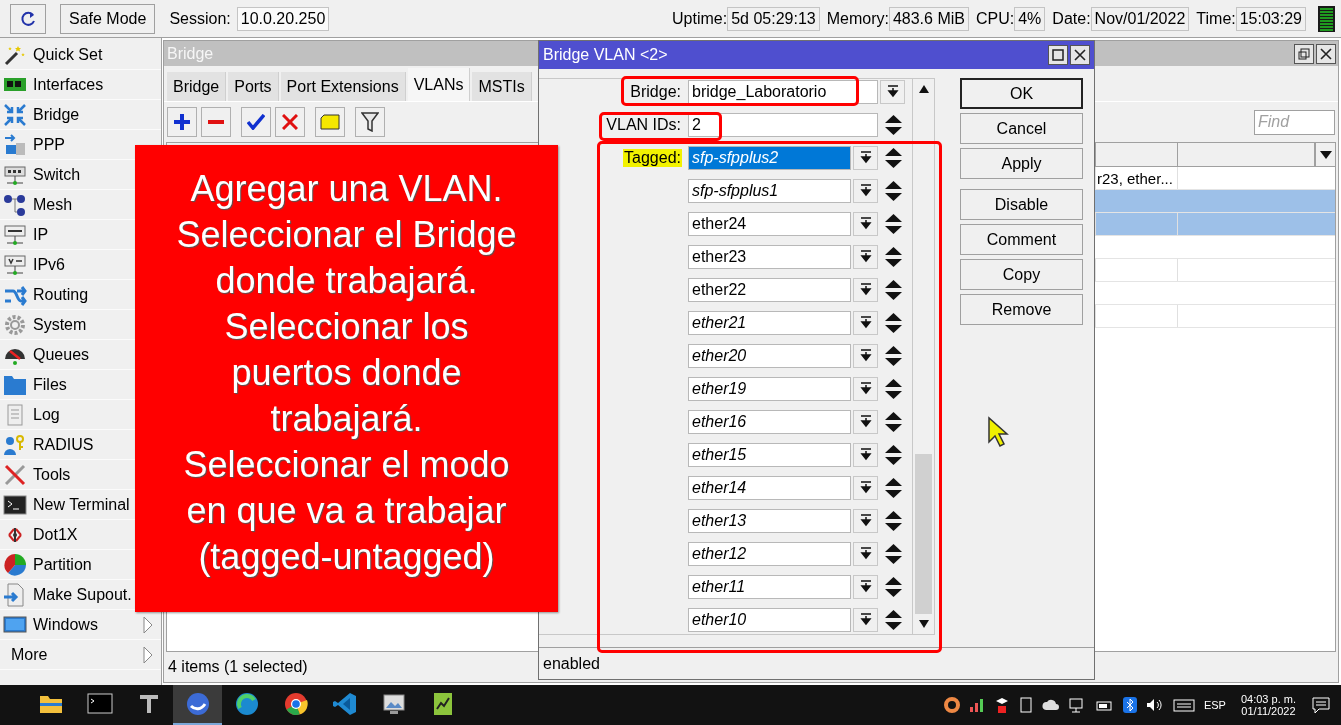 This screenshot has height=725, width=1341. What do you see at coordinates (1326, 18) in the screenshot?
I see `load-meter-icon` at bounding box center [1326, 18].